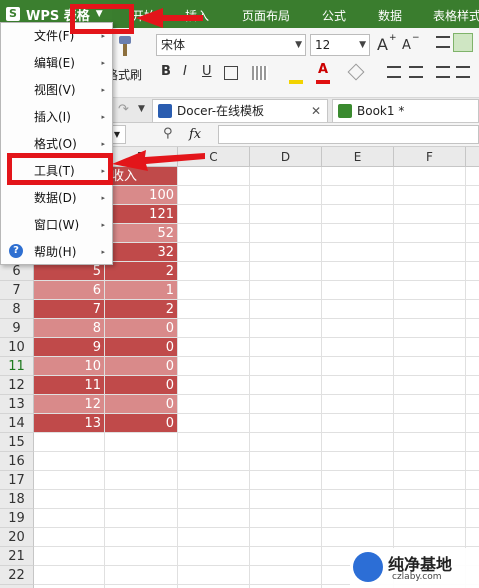  I want to click on row-header: 15, so click(17, 442).